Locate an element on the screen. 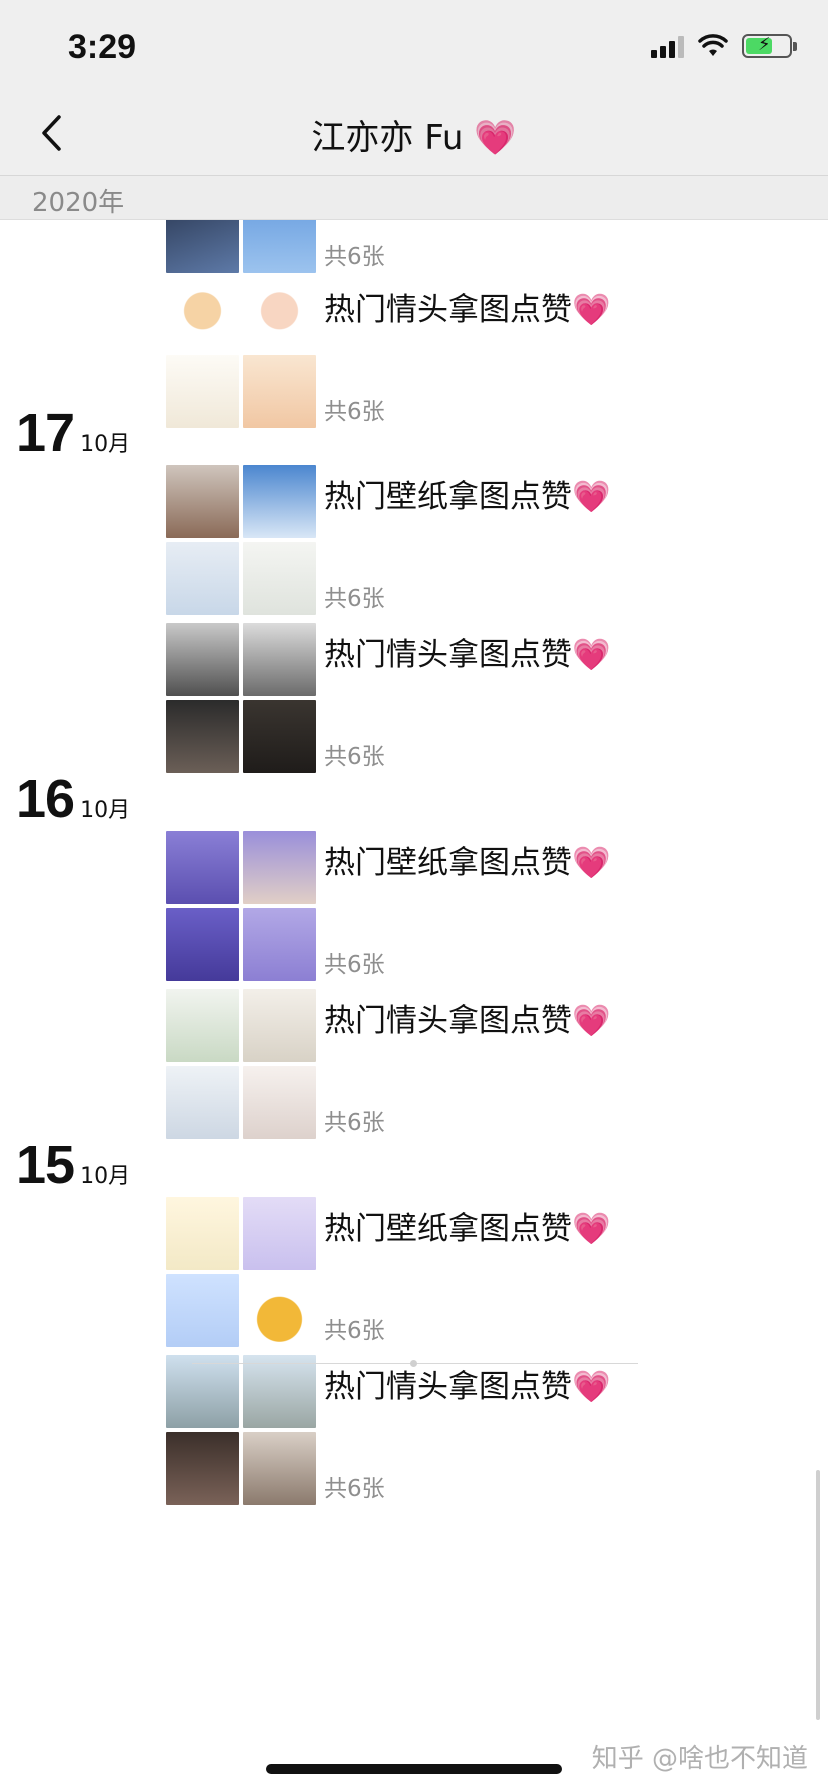 The width and height of the screenshot is (828, 1792). status-bar: 3:29 ⚡ is located at coordinates (414, 50).